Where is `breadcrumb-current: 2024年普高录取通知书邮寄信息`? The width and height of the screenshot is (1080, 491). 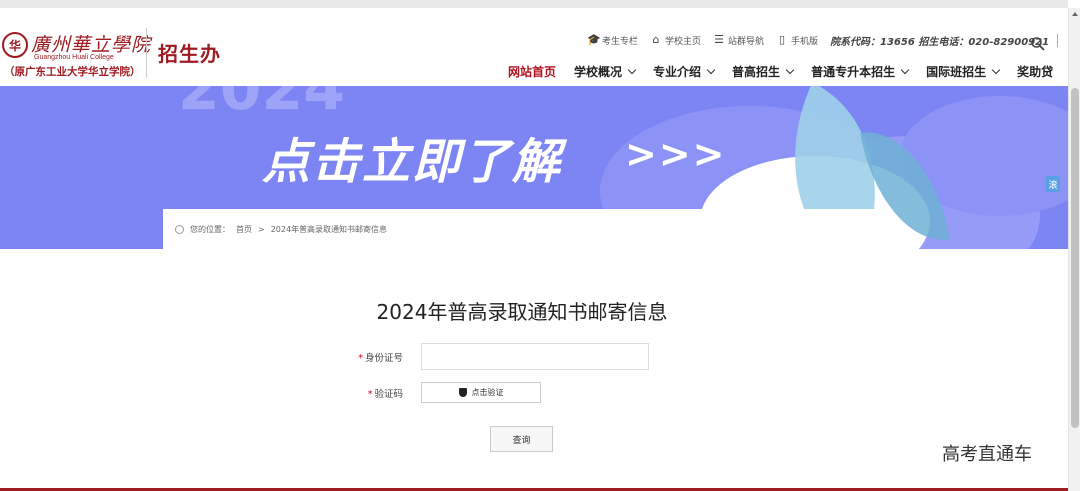 breadcrumb-current: 2024年普高录取通知书邮寄信息 is located at coordinates (329, 229).